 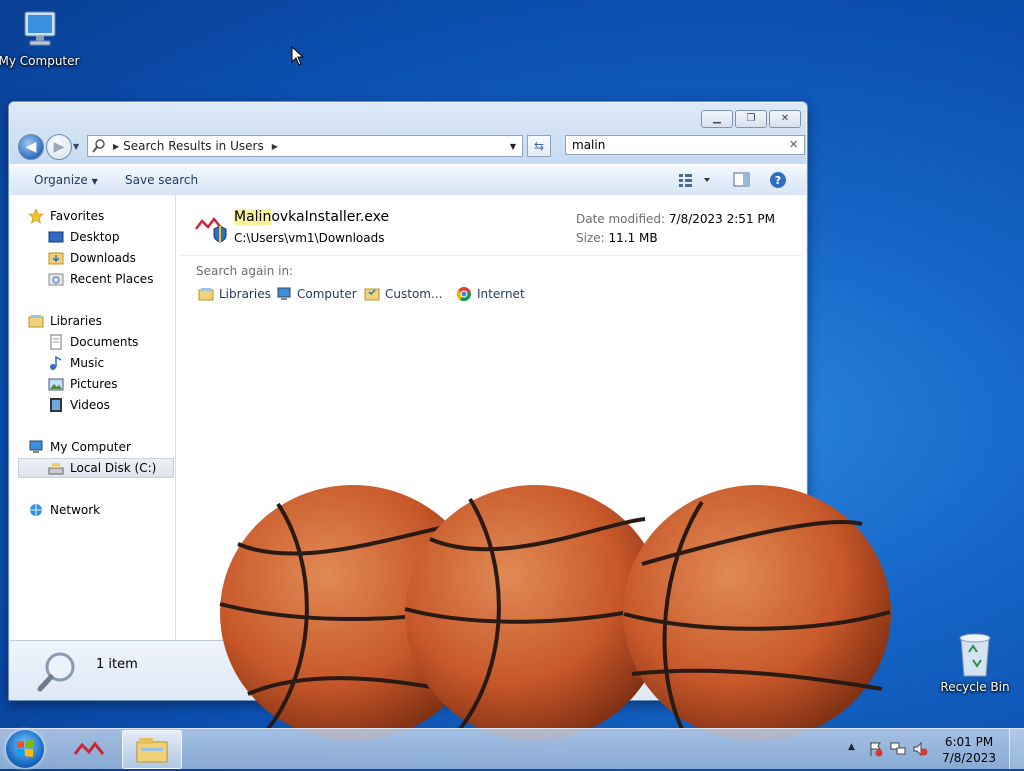 What do you see at coordinates (742, 180) in the screenshot?
I see `preview-pane-icon` at bounding box center [742, 180].